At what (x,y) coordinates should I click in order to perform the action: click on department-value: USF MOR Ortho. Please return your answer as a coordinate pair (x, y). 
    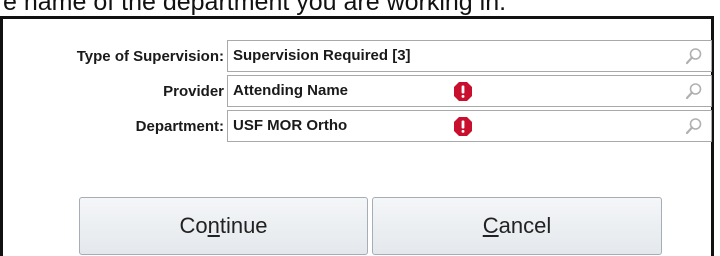
    Looking at the image, I should click on (290, 125).